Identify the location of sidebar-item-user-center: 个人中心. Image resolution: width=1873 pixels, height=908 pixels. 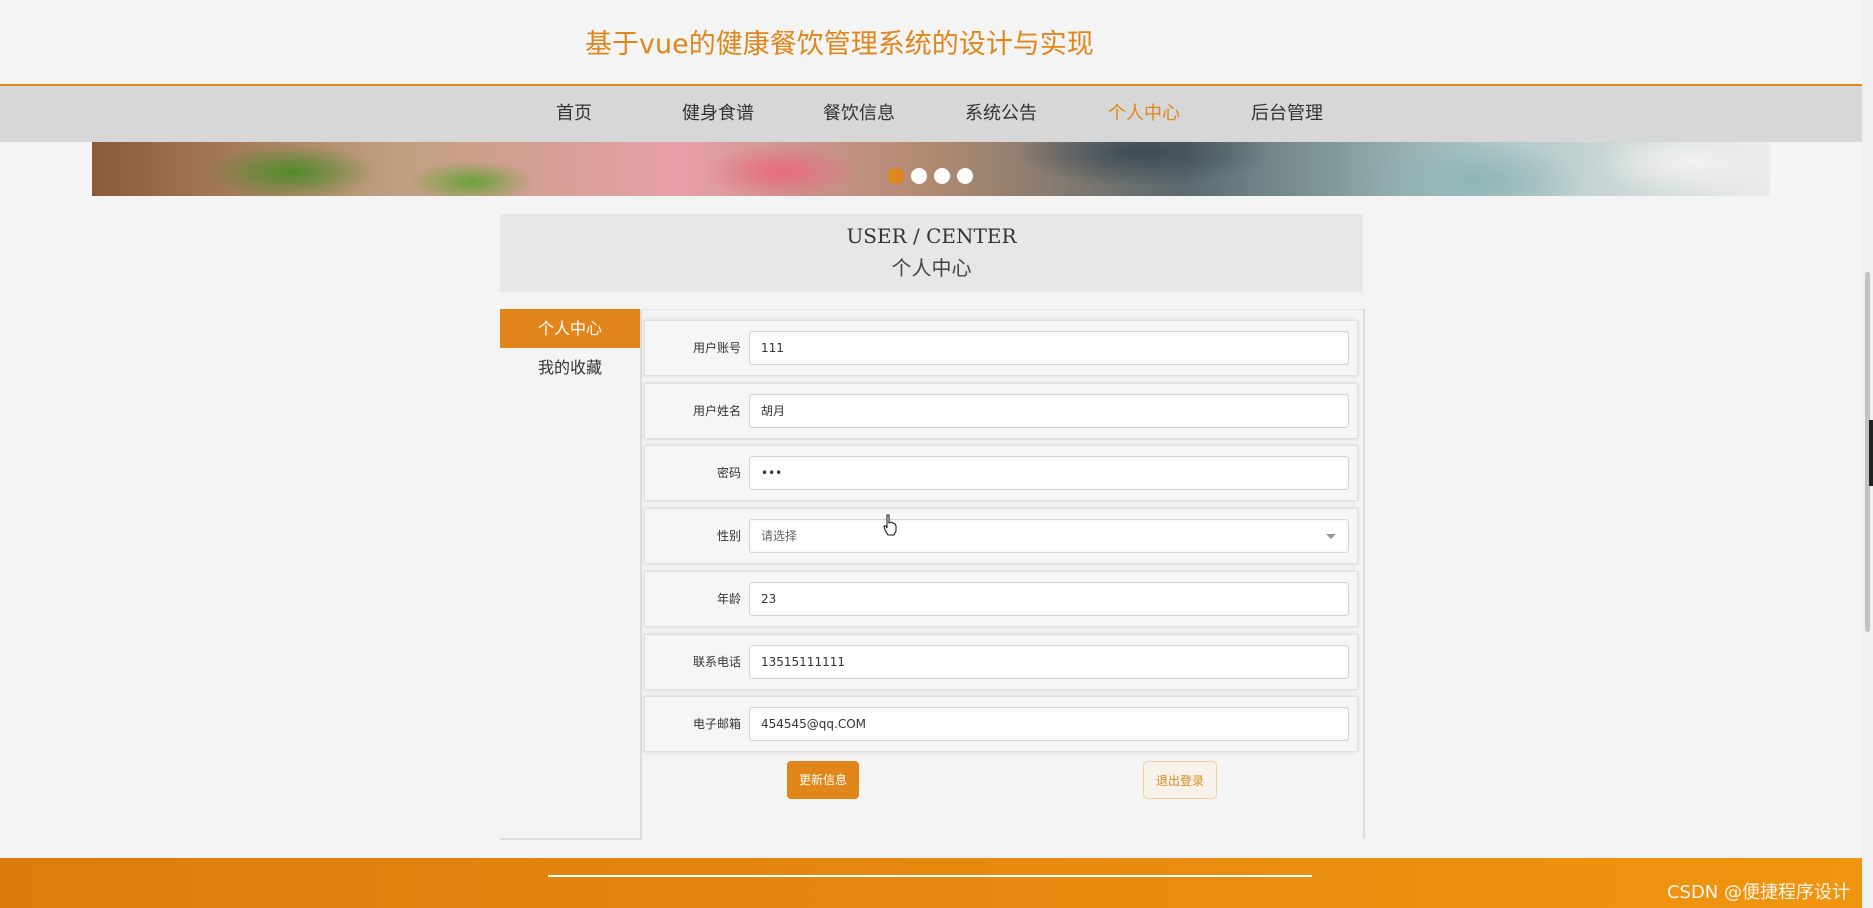
(570, 328).